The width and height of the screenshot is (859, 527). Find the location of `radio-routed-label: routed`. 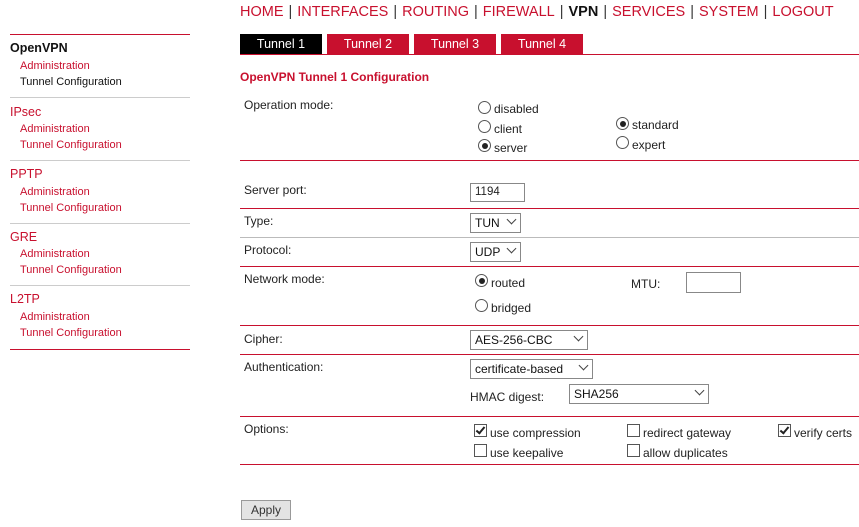

radio-routed-label: routed is located at coordinates (508, 283).